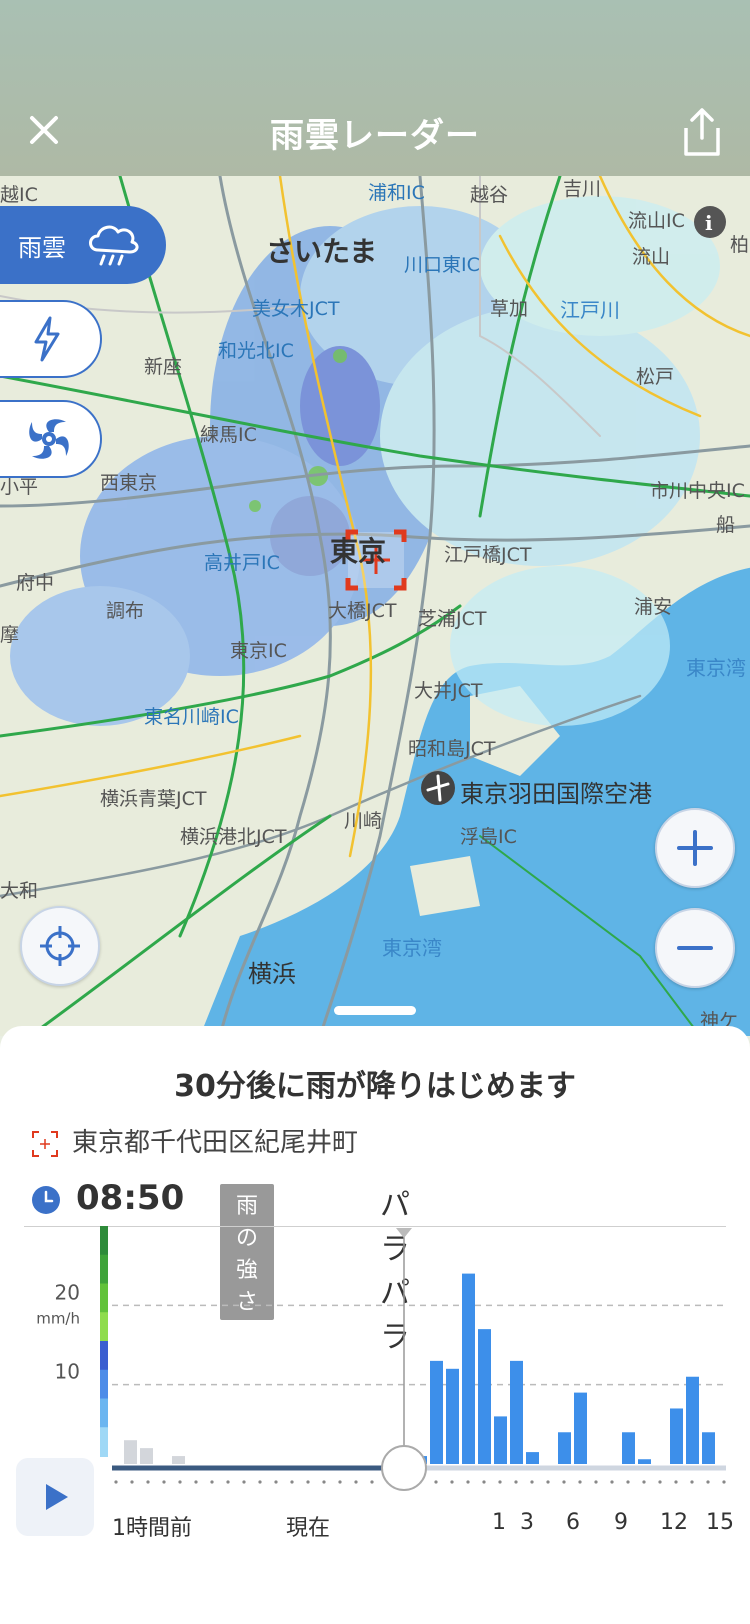 The height and width of the screenshot is (1624, 750). Describe the element at coordinates (710, 222) in the screenshot. I see `info-icon: i` at that location.